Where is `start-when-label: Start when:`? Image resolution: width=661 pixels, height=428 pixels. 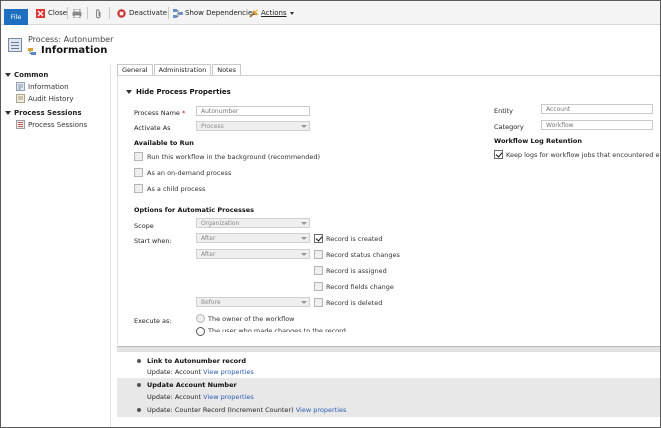 start-when-label: Start when: is located at coordinates (153, 241).